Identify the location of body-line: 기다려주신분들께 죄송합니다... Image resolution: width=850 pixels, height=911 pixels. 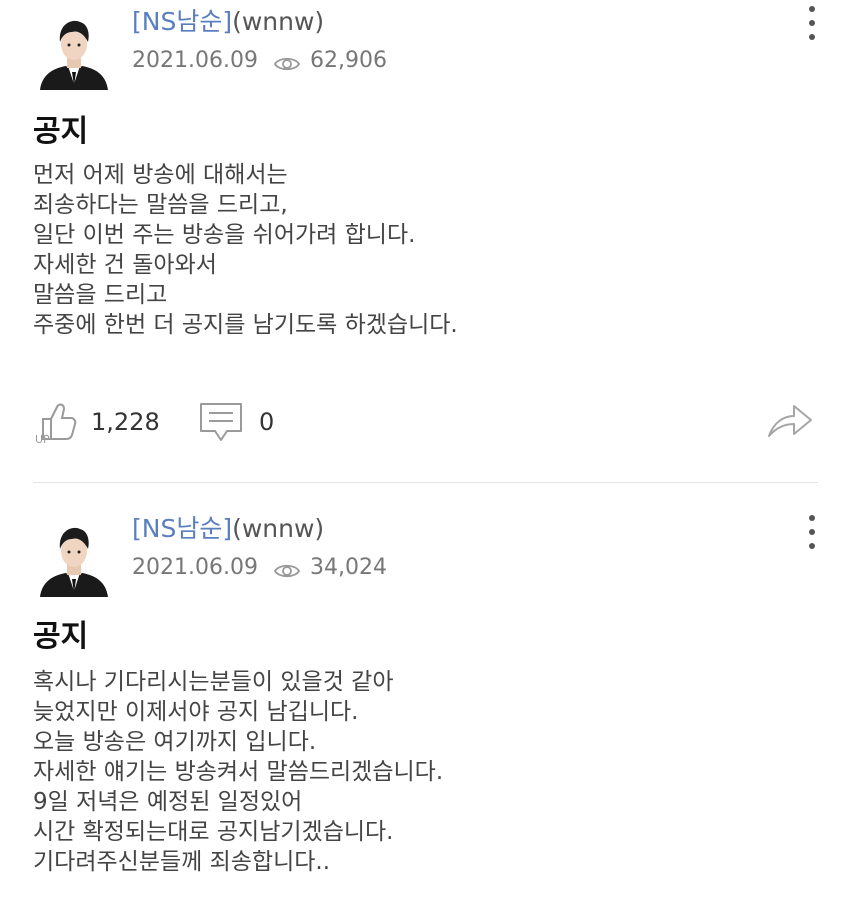
(182, 862).